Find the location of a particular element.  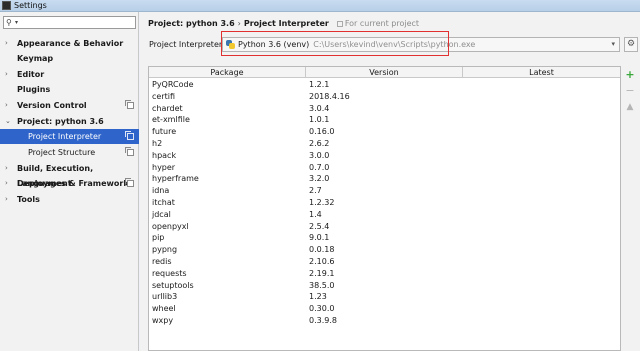

sidebar-item-tools: › Tools is located at coordinates (69, 199).